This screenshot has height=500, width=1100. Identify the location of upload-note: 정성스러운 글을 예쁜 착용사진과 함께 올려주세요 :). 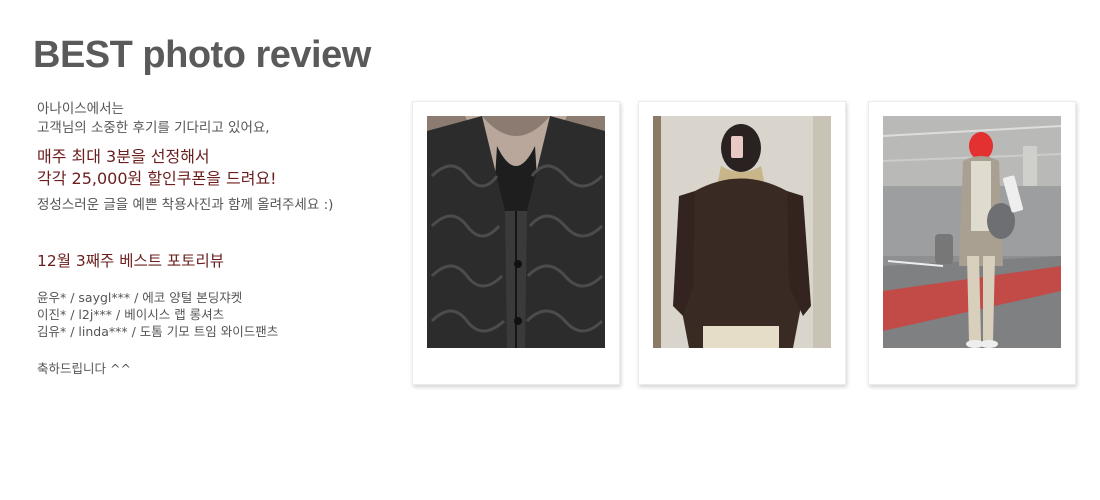
(185, 205).